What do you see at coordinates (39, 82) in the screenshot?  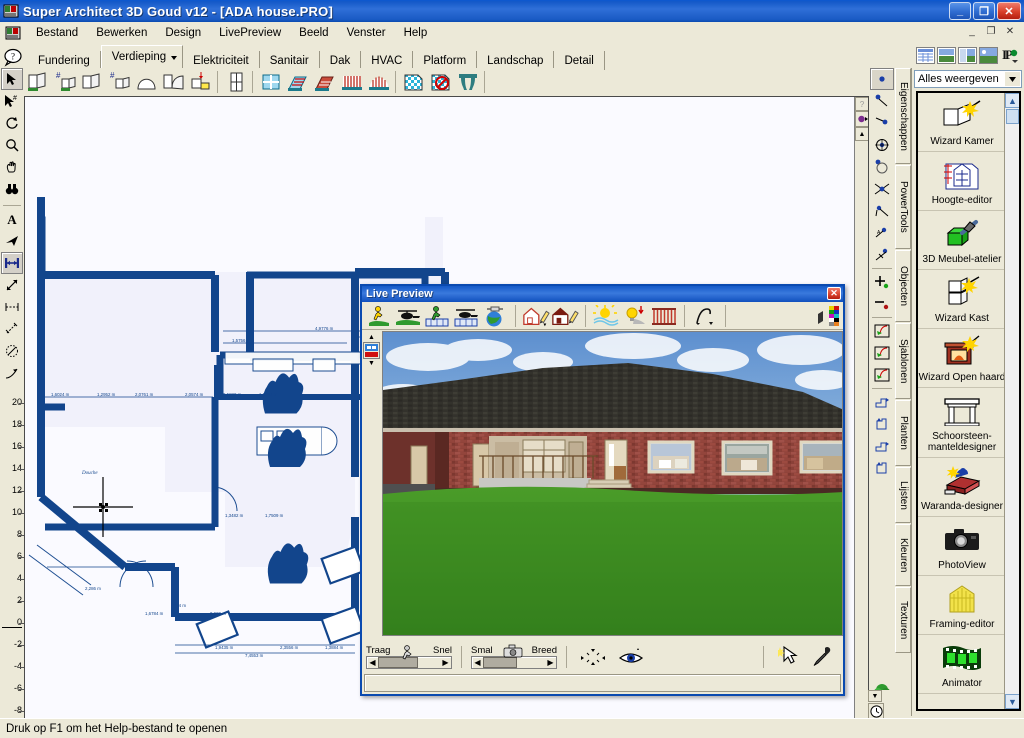 I see `wall-exterior-icon` at bounding box center [39, 82].